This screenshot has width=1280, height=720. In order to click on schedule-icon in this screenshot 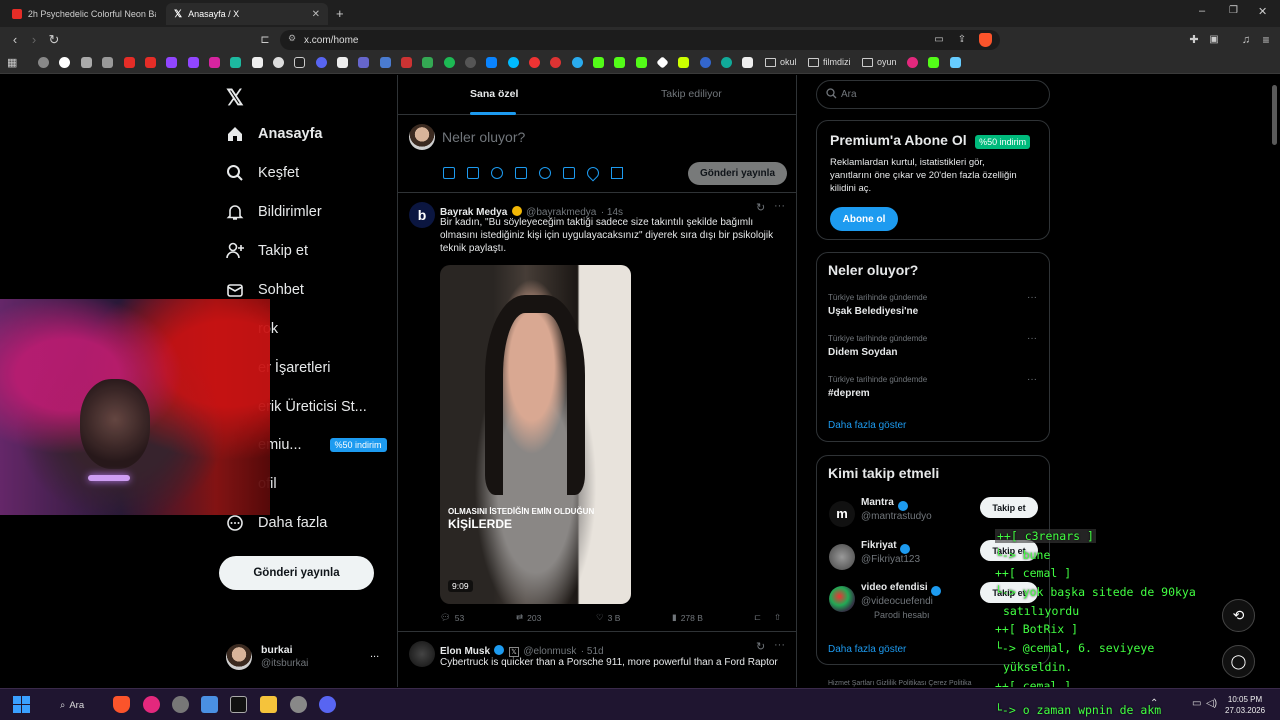, I will do `click(569, 173)`.